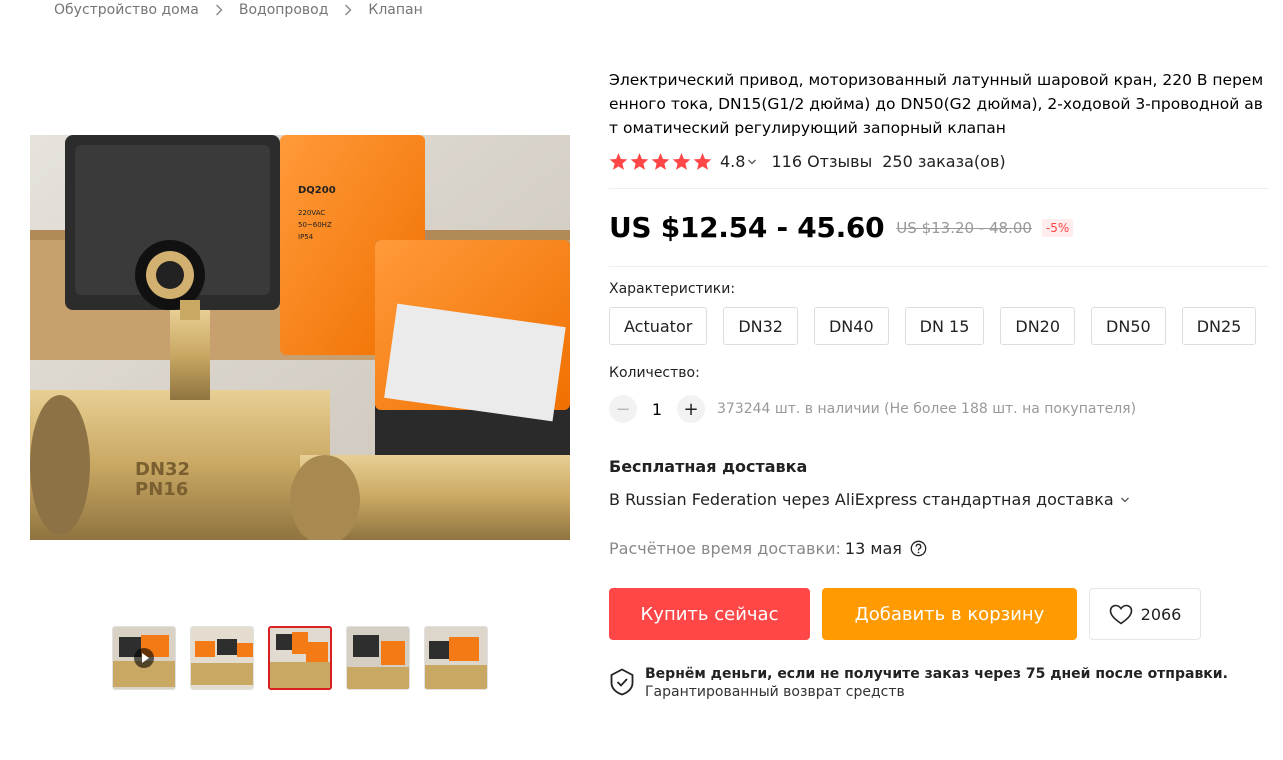 Image resolution: width=1283 pixels, height=760 pixels. Describe the element at coordinates (944, 161) in the screenshot. I see `orders-count: 250 заказа(ов)` at that location.